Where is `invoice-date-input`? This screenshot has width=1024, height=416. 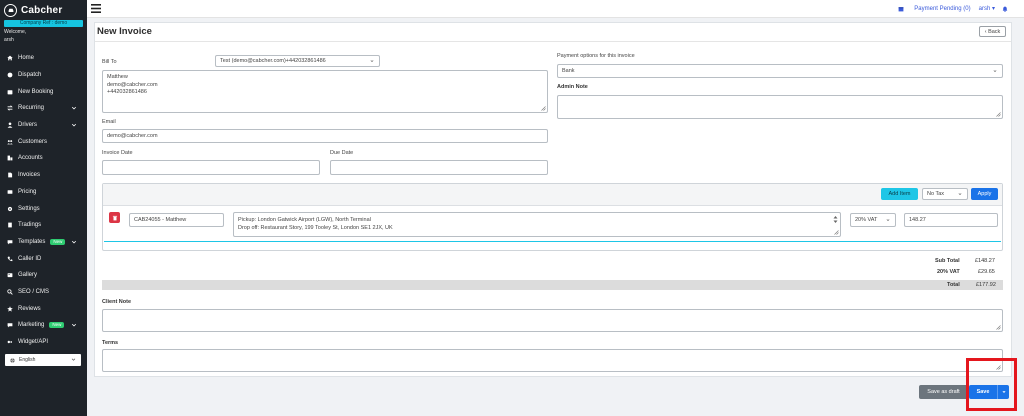
invoice-date-input is located at coordinates (211, 167).